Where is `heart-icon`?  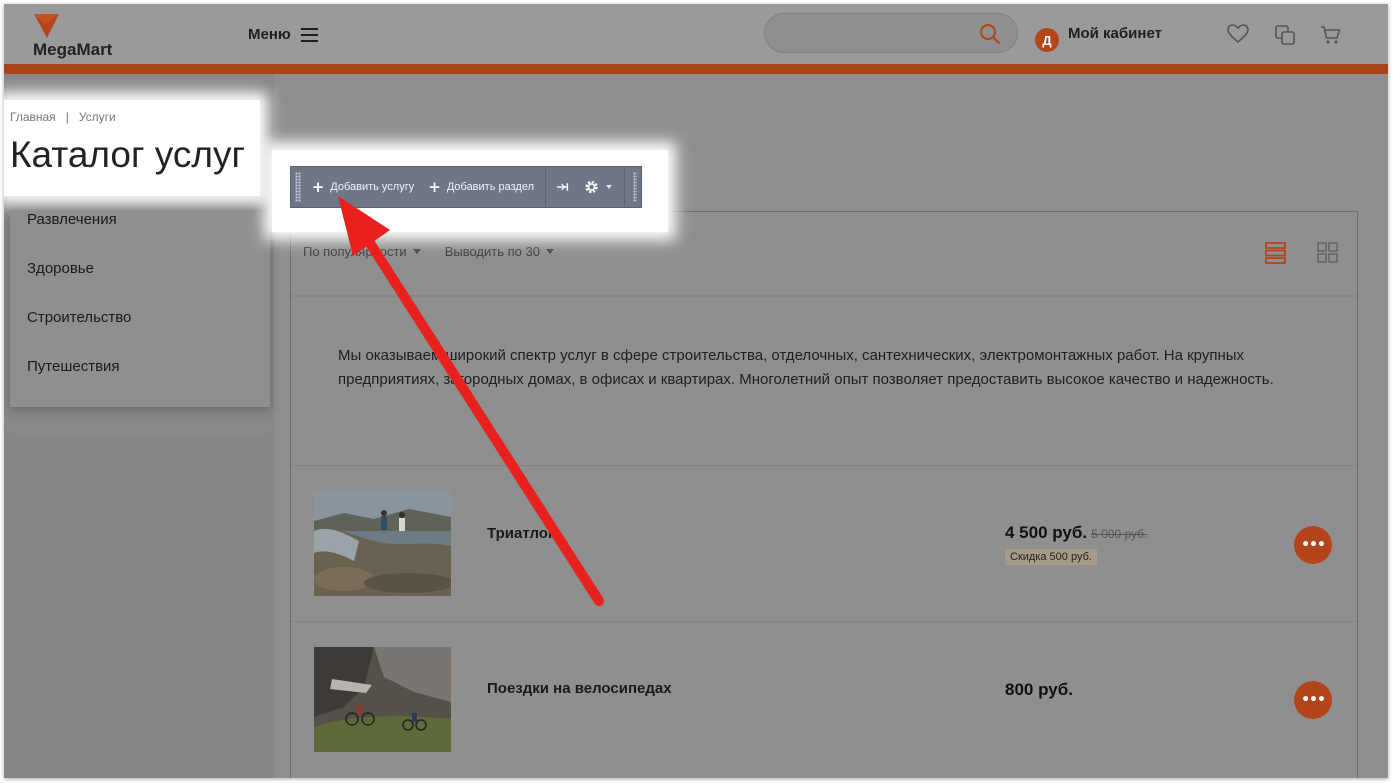 heart-icon is located at coordinates (1238, 34).